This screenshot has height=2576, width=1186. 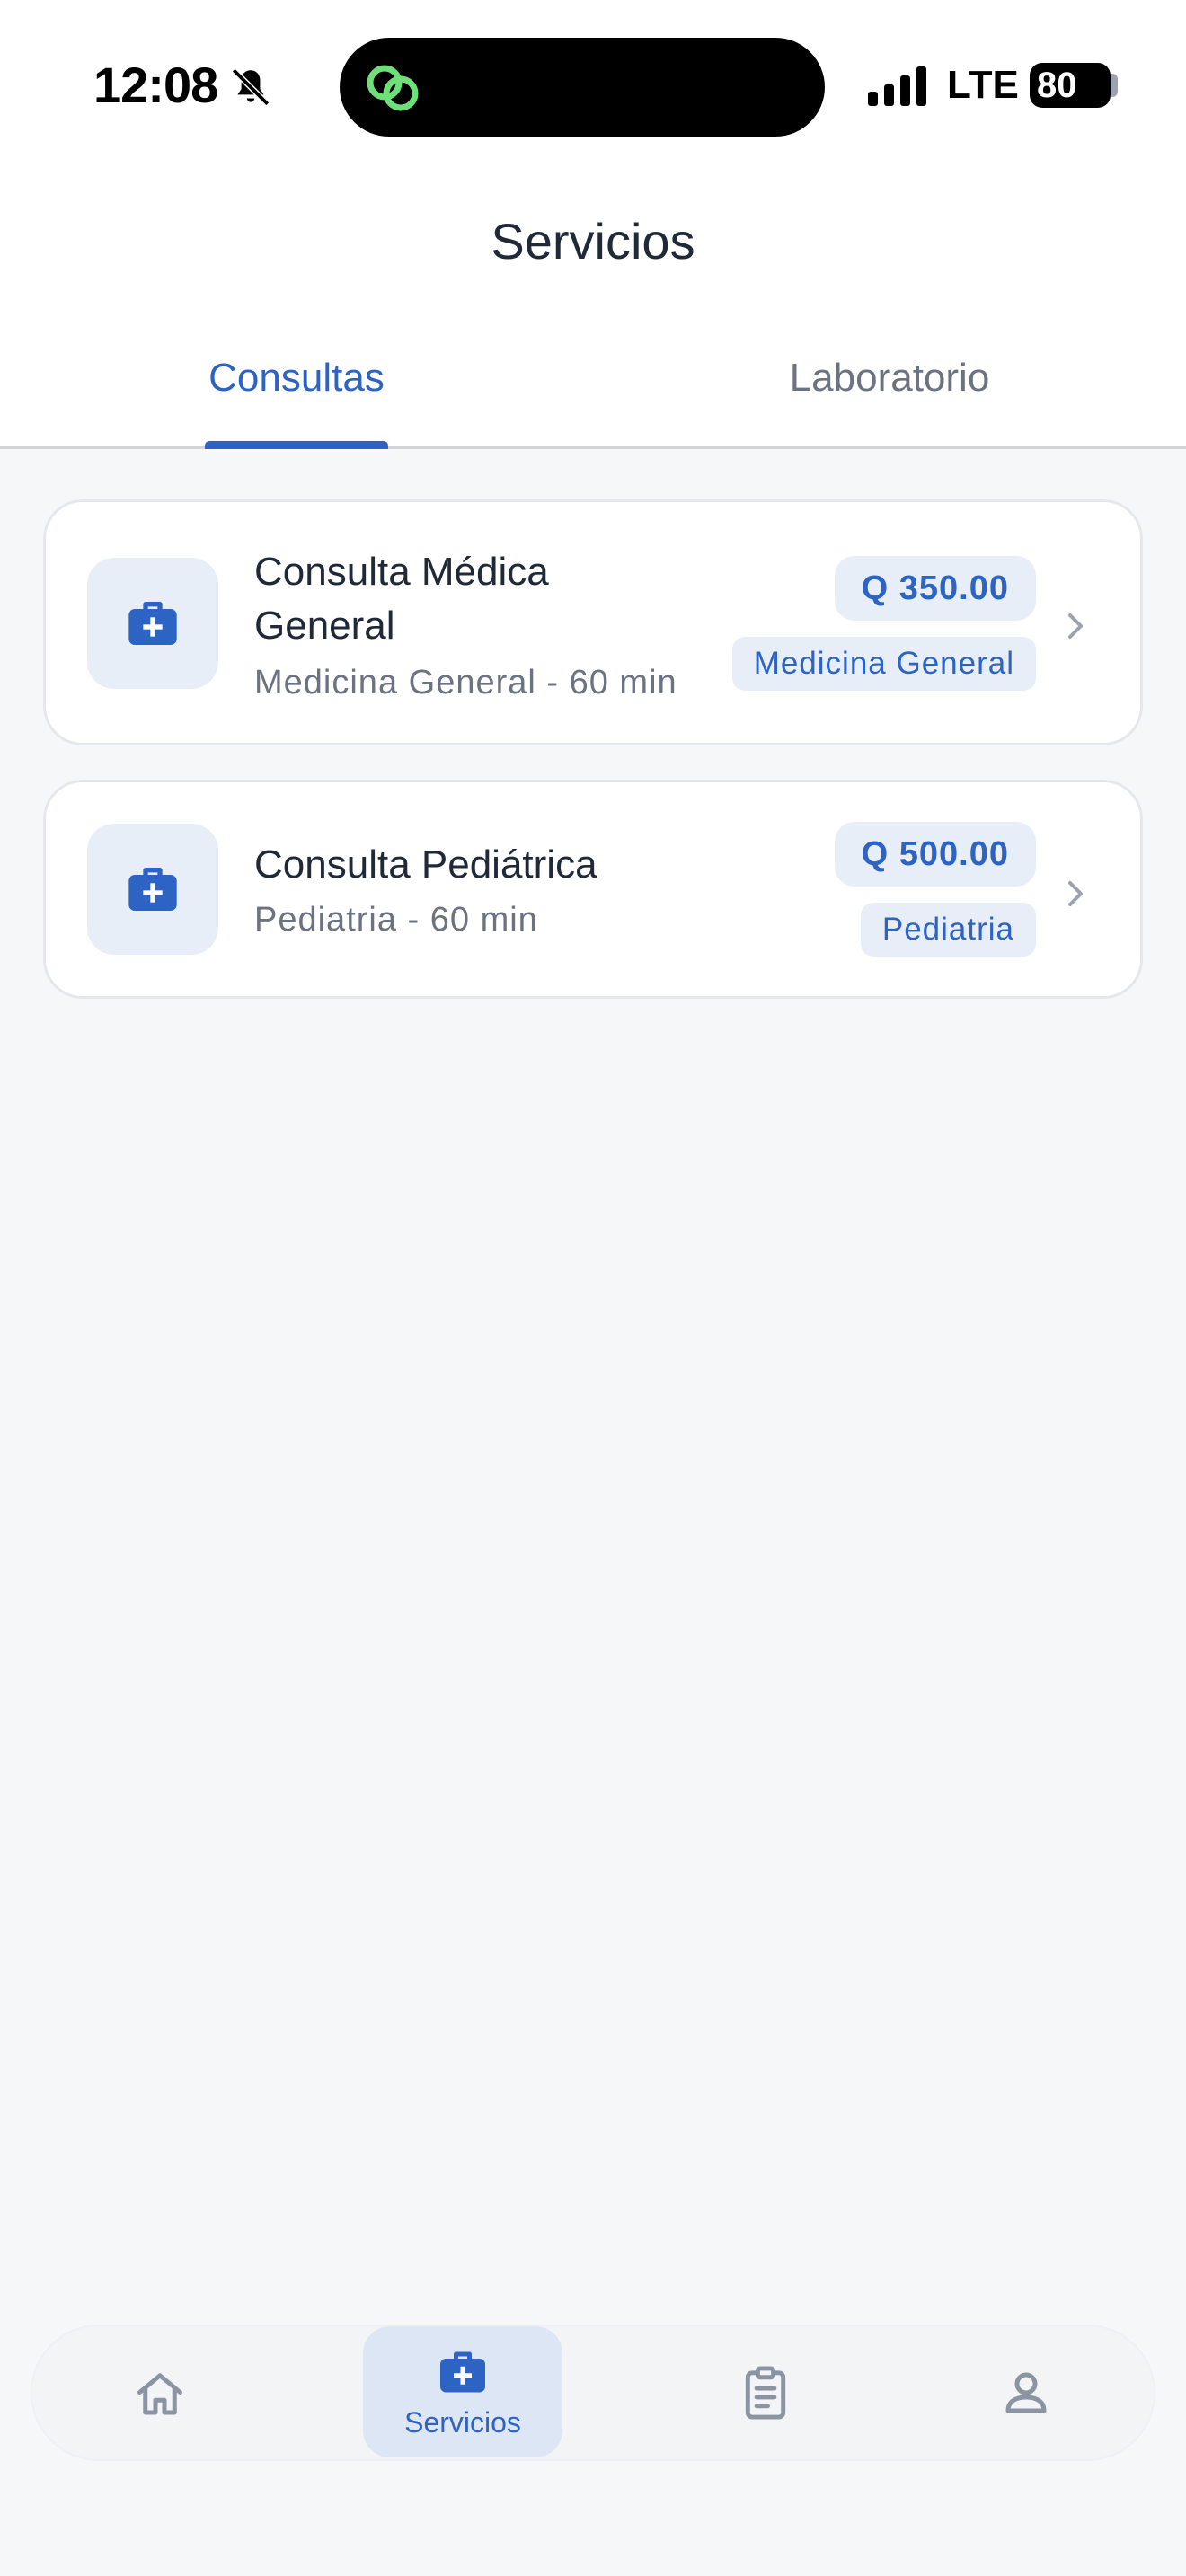 I want to click on category-badge: Medicina General, so click(x=883, y=664).